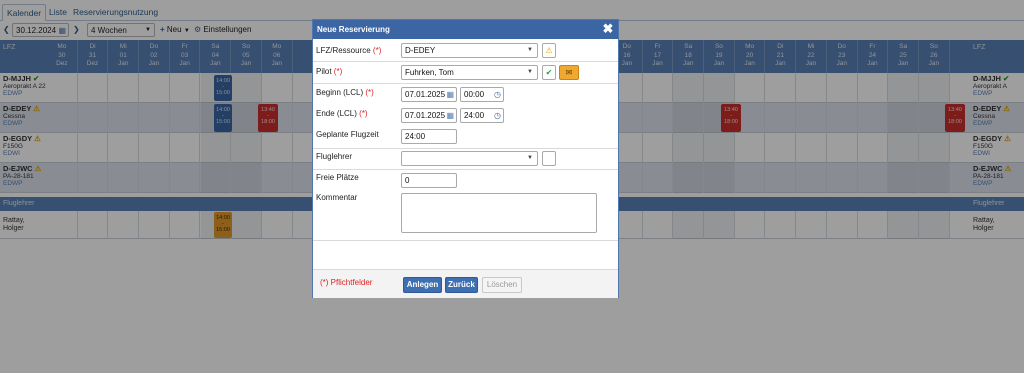 The width and height of the screenshot is (1024, 373). I want to click on close-icon: ✖, so click(608, 29).